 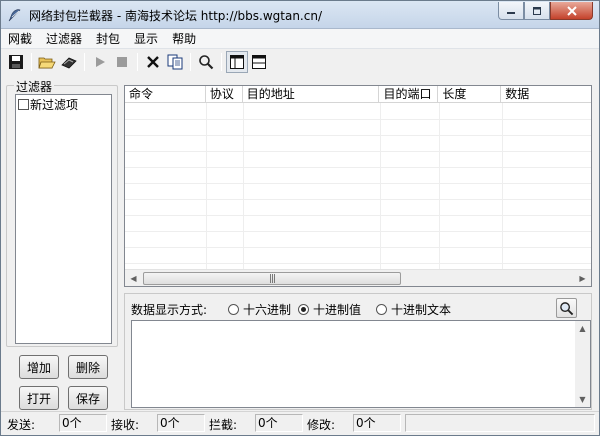 What do you see at coordinates (88, 398) in the screenshot?
I see `save-filter-button: 保存` at bounding box center [88, 398].